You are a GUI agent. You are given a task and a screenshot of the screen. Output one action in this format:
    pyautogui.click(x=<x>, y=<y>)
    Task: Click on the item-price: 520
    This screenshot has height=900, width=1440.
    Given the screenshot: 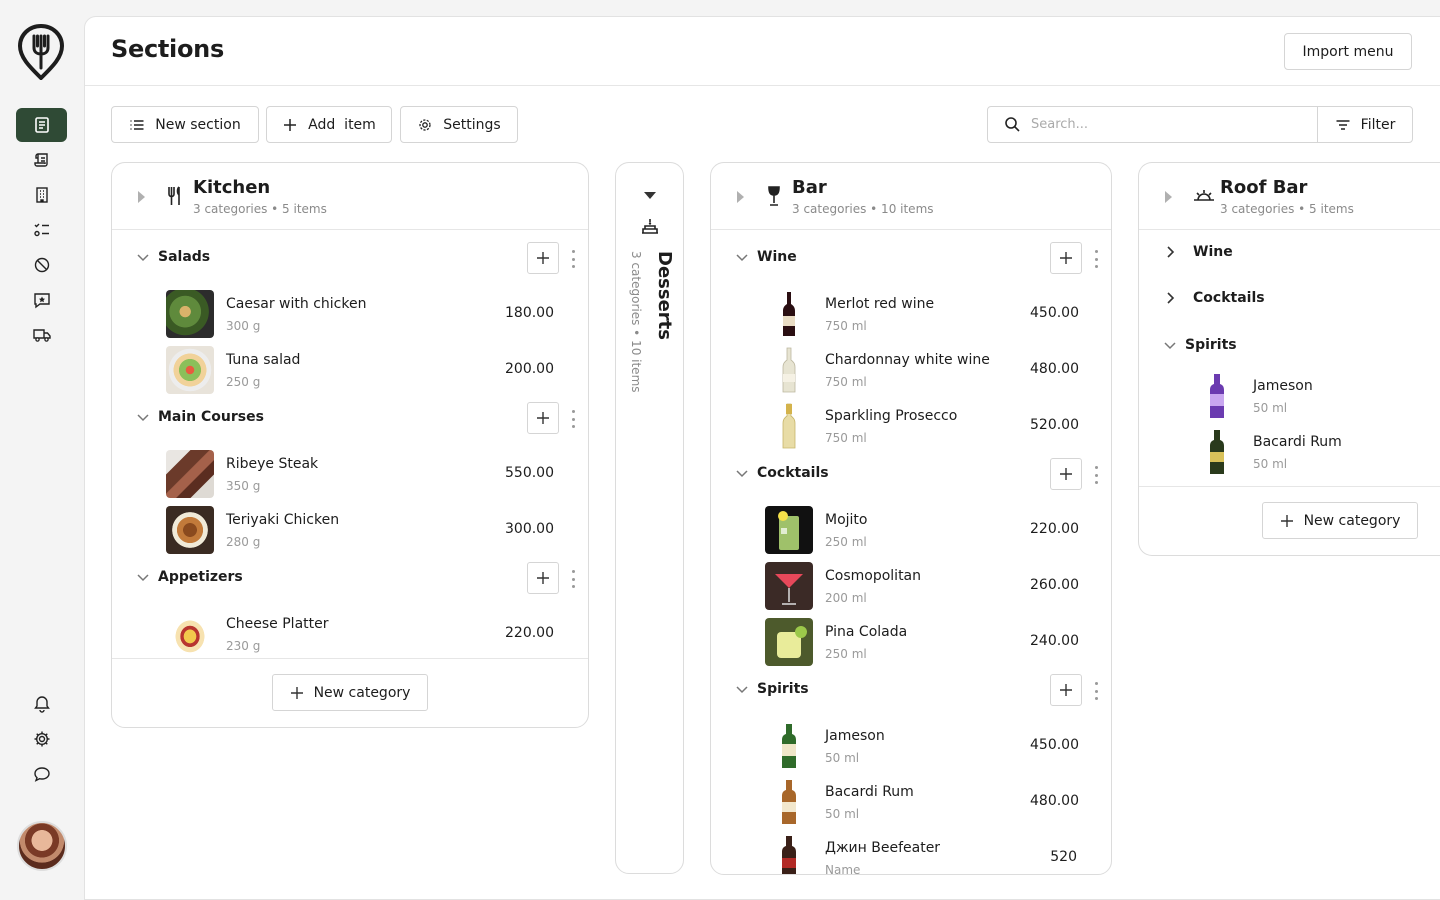 What is the action you would take?
    pyautogui.click(x=1063, y=857)
    